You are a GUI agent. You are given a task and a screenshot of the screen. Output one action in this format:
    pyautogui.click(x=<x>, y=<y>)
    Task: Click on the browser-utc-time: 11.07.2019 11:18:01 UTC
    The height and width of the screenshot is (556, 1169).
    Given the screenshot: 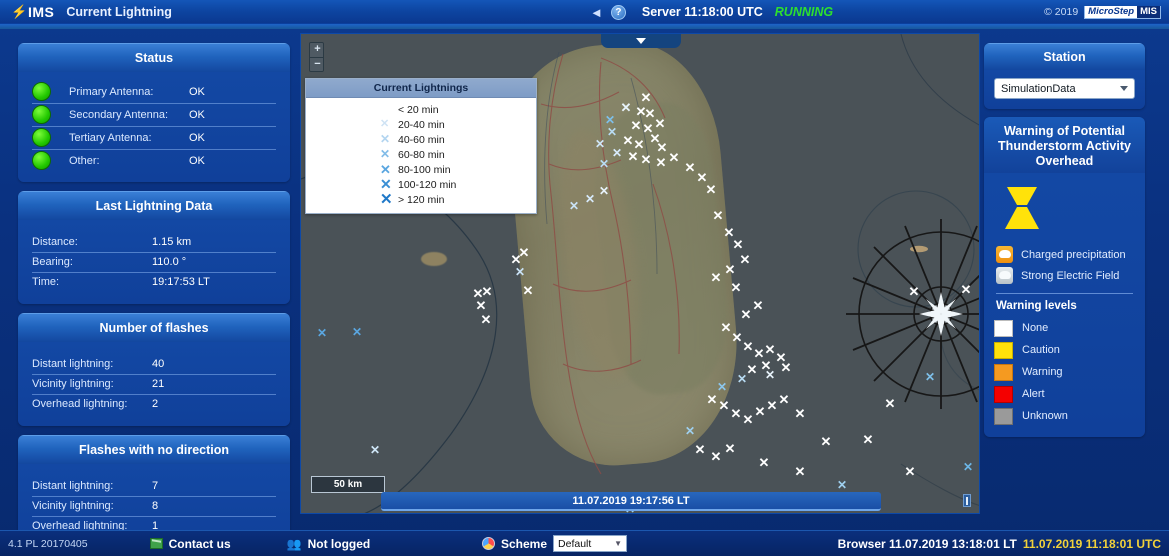 What is the action you would take?
    pyautogui.click(x=1091, y=543)
    